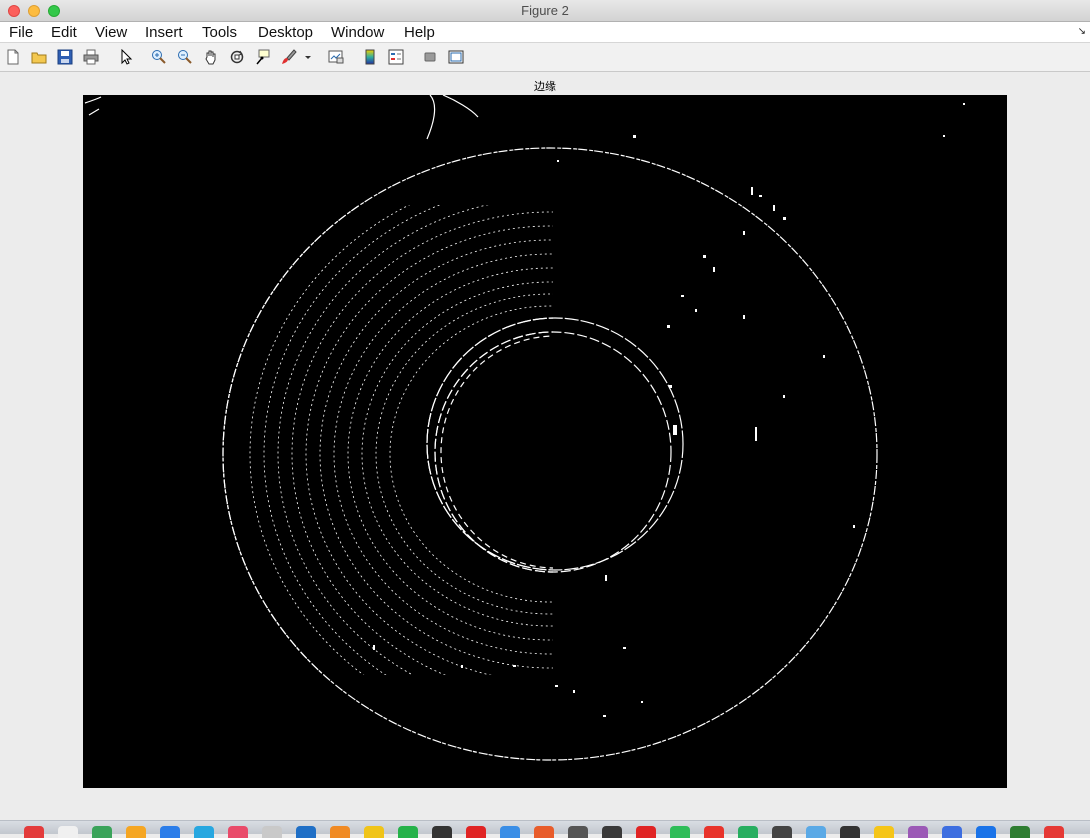 This screenshot has width=1090, height=838. Describe the element at coordinates (164, 32) in the screenshot. I see `menu-insert: Insert` at that location.